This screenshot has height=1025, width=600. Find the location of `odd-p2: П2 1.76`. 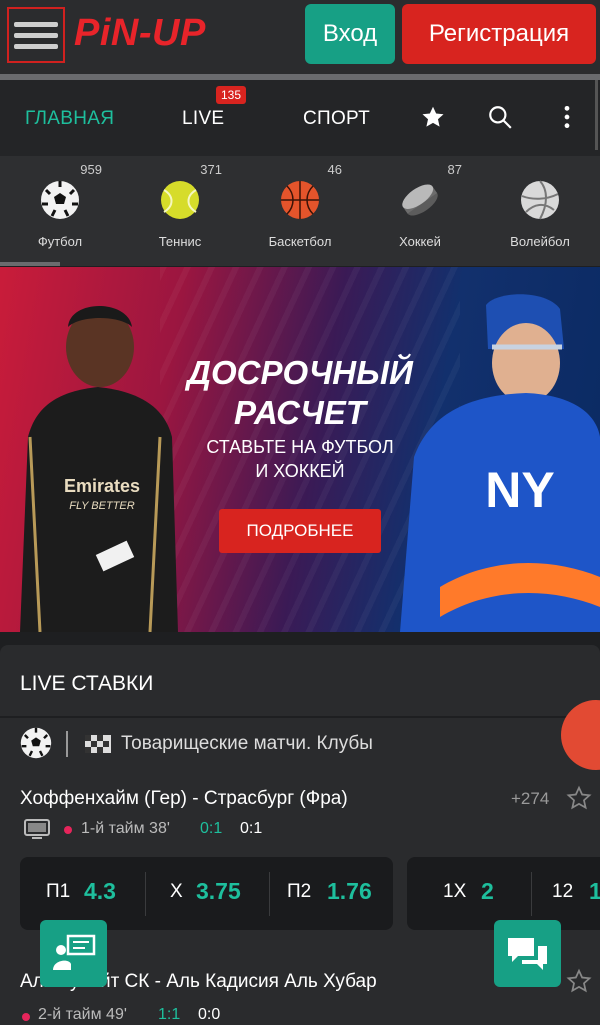

odd-p2: П2 1.76 is located at coordinates (331, 893).